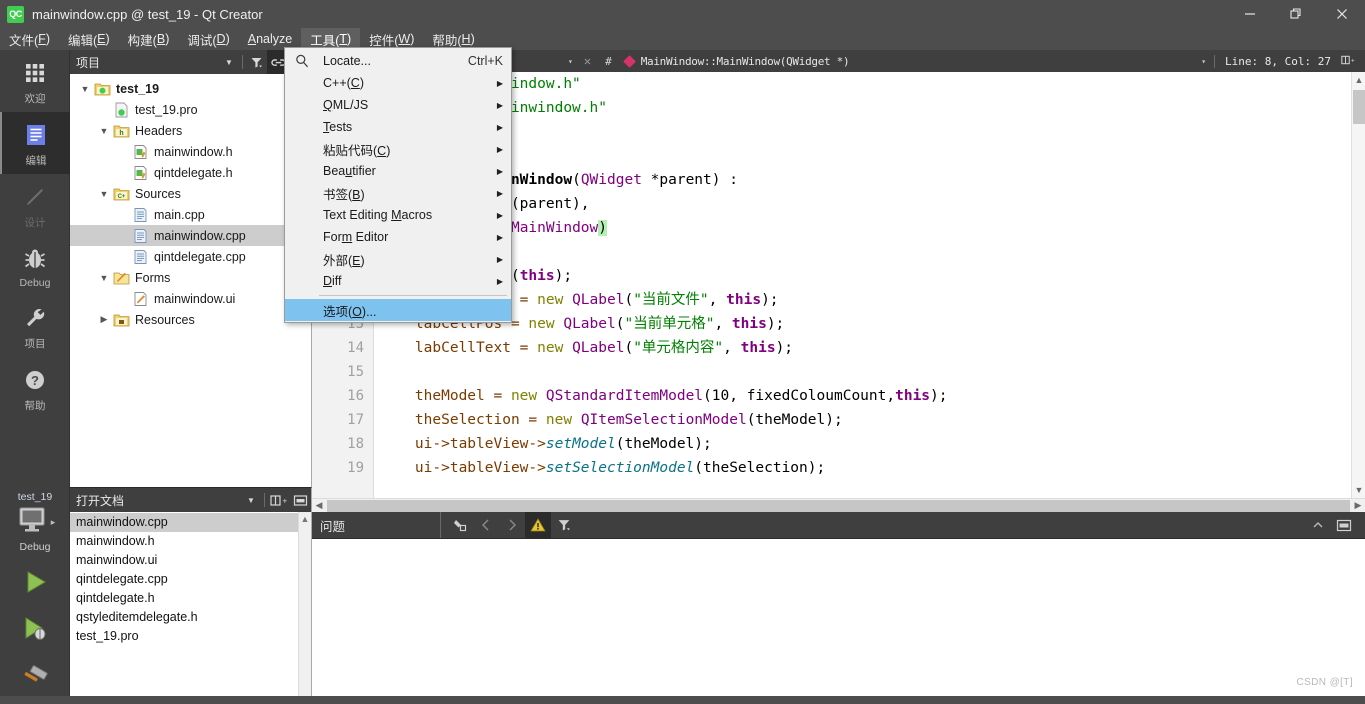 The height and width of the screenshot is (704, 1365). Describe the element at coordinates (398, 127) in the screenshot. I see `menu-item-3: Tests ▶` at that location.